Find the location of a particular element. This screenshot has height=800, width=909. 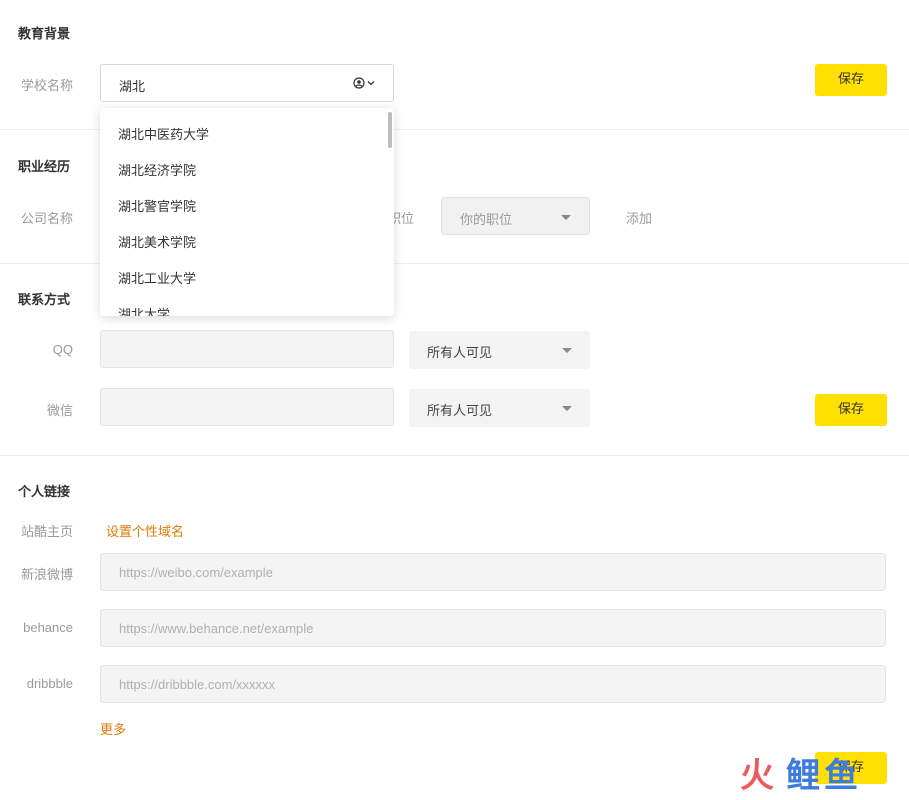

school-label: 学校名称 is located at coordinates (46, 86).